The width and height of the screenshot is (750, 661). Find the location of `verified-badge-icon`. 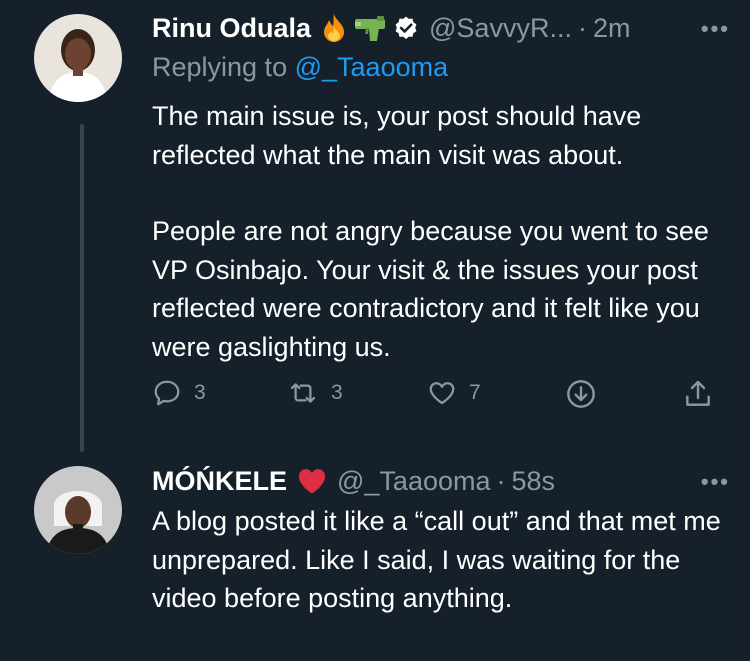

verified-badge-icon is located at coordinates (406, 28).